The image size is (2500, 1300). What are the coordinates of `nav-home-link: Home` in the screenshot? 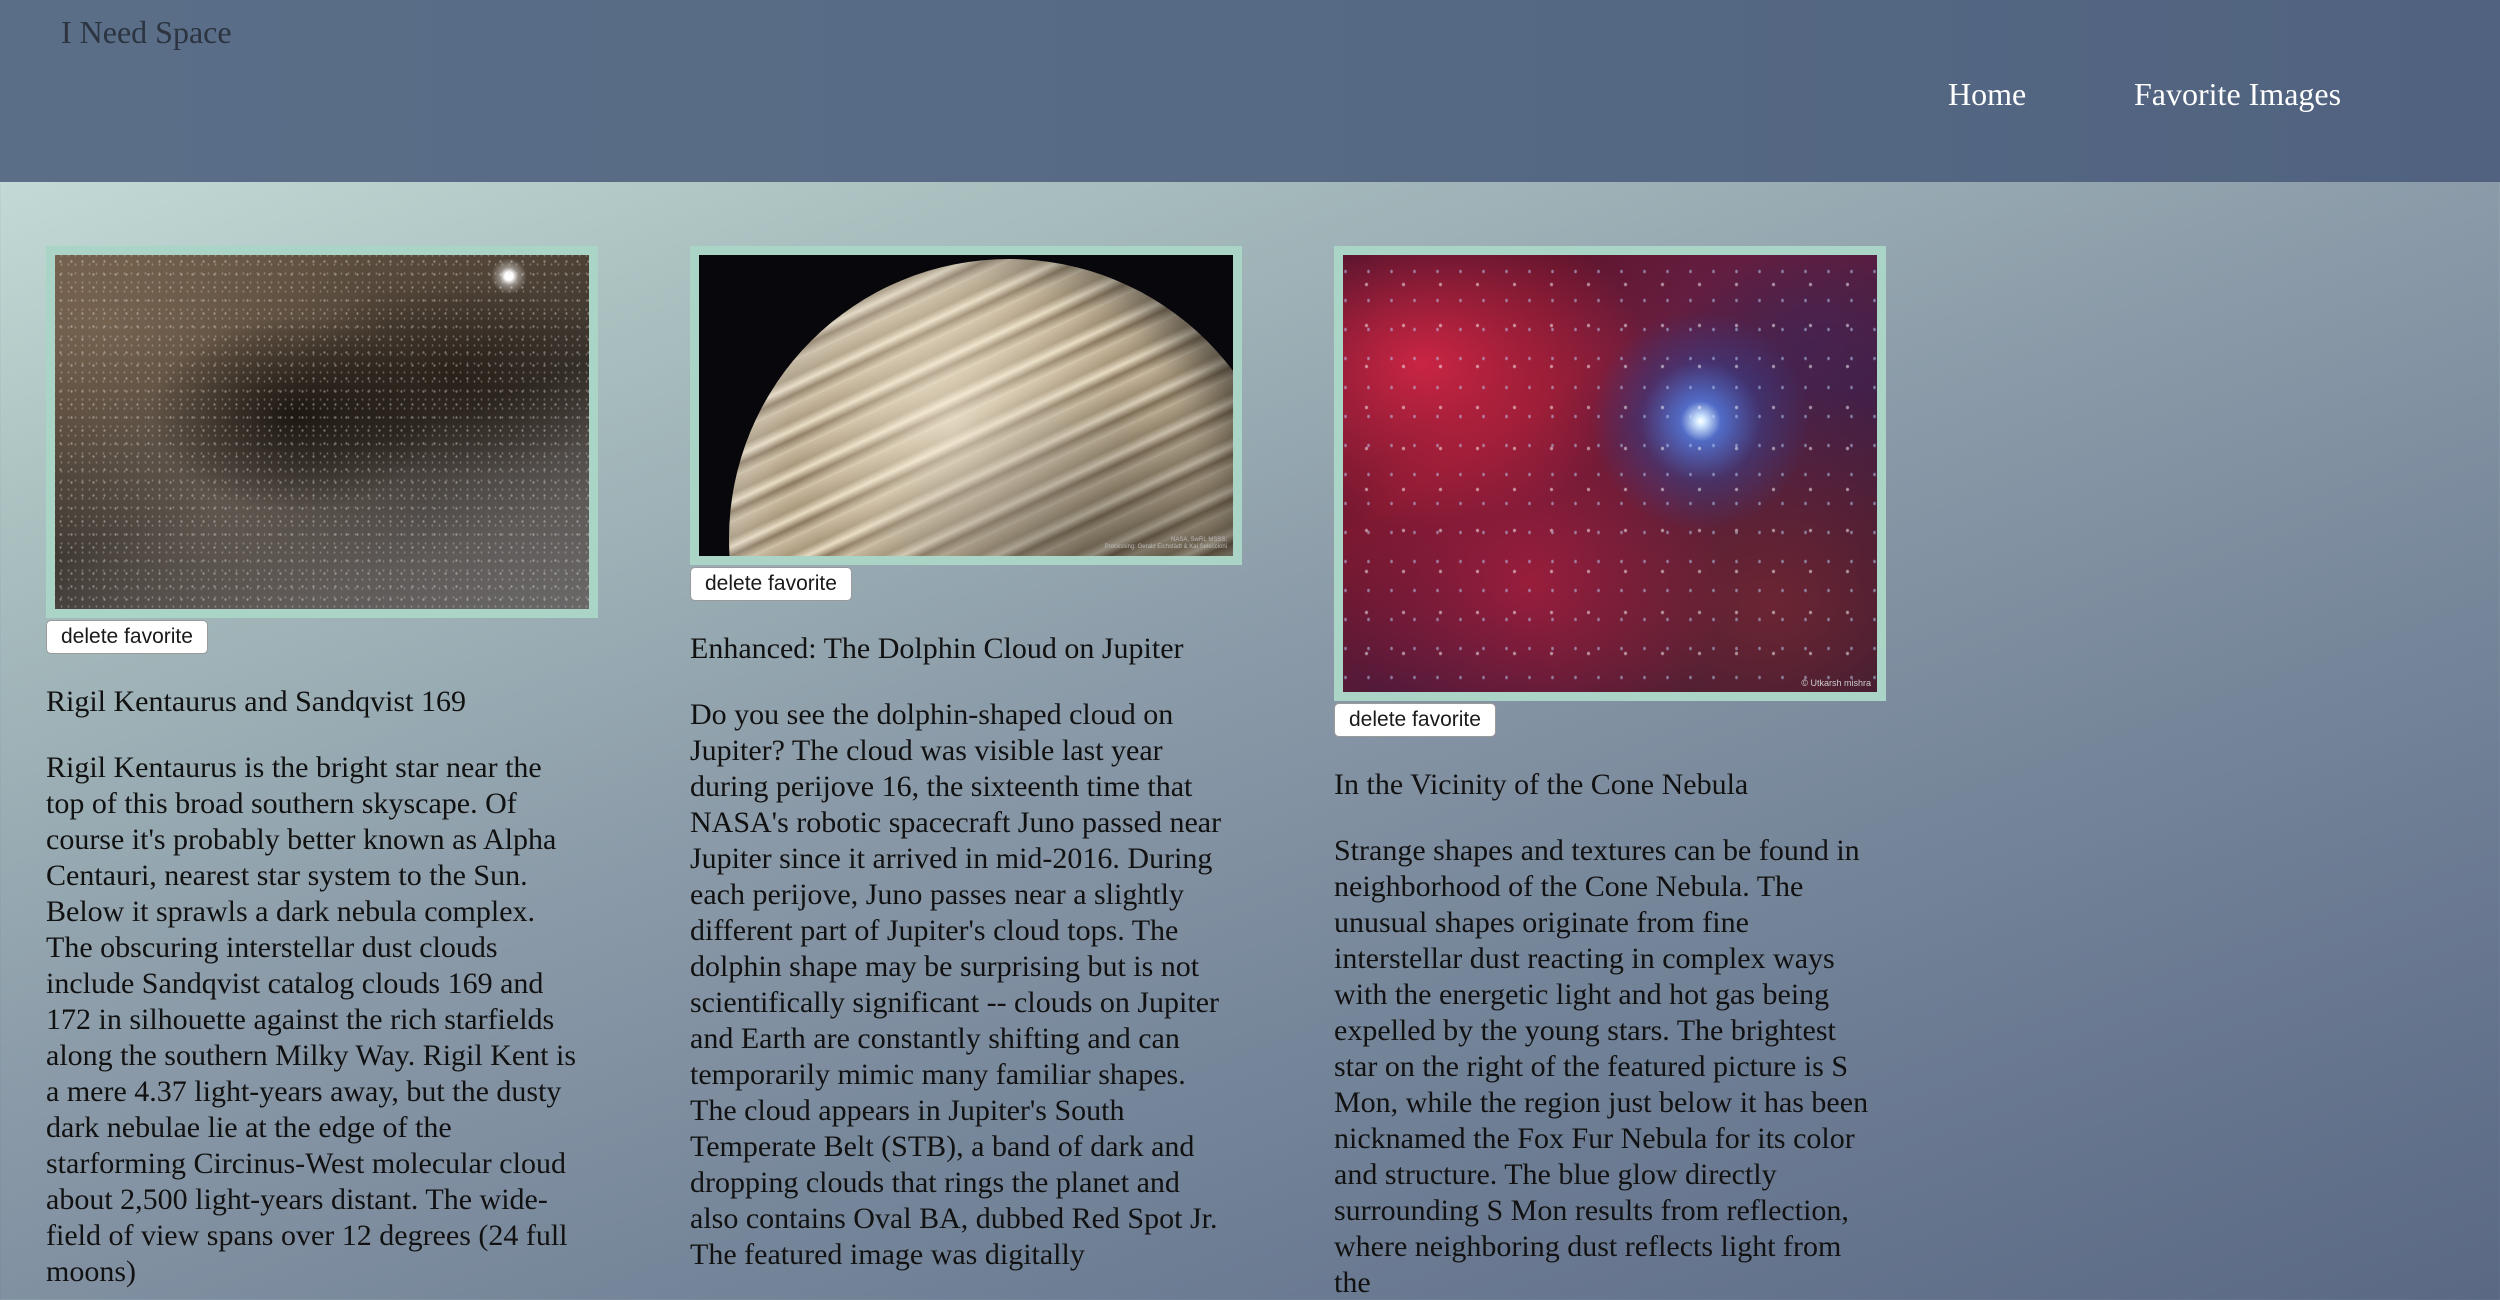 It's located at (1987, 94).